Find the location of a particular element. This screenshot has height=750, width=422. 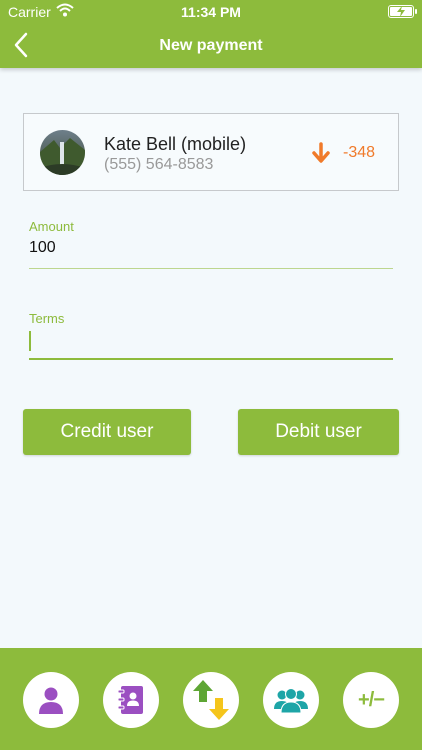

group-icon is located at coordinates (291, 700).